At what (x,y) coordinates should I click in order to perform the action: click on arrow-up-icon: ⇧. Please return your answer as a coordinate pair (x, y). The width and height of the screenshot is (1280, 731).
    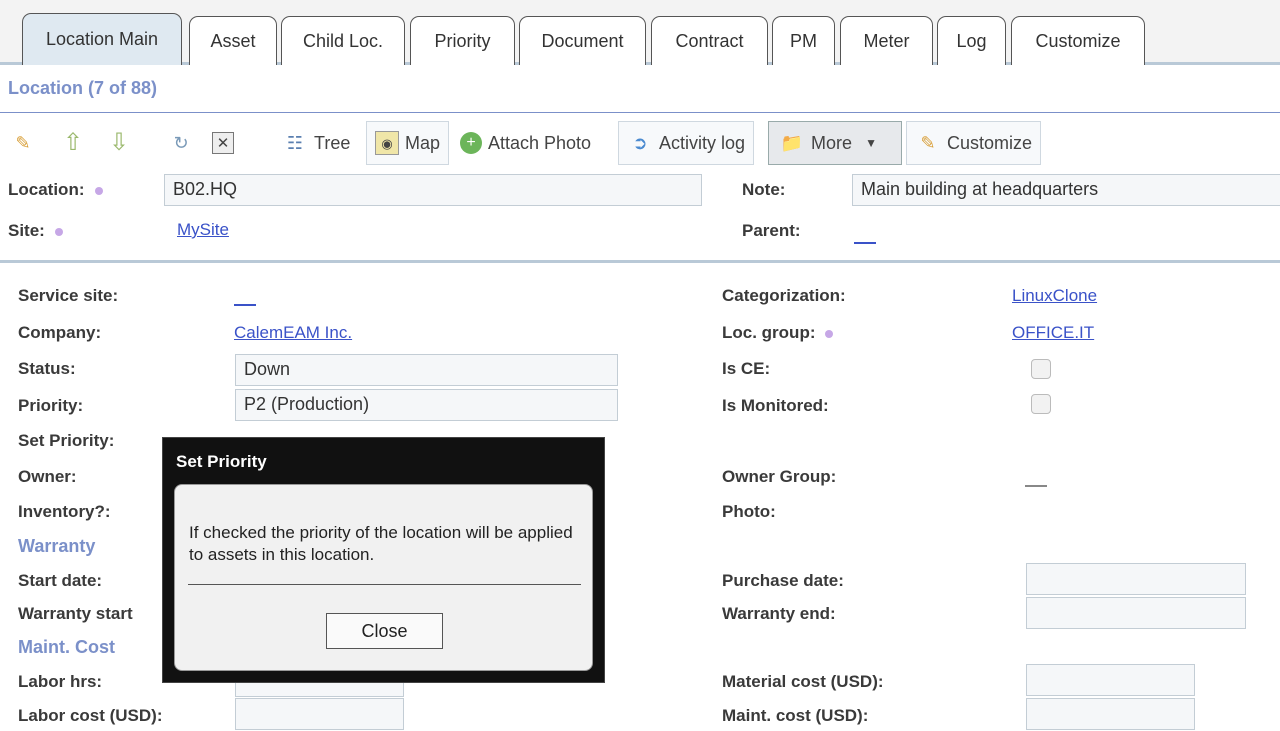
    Looking at the image, I should click on (73, 142).